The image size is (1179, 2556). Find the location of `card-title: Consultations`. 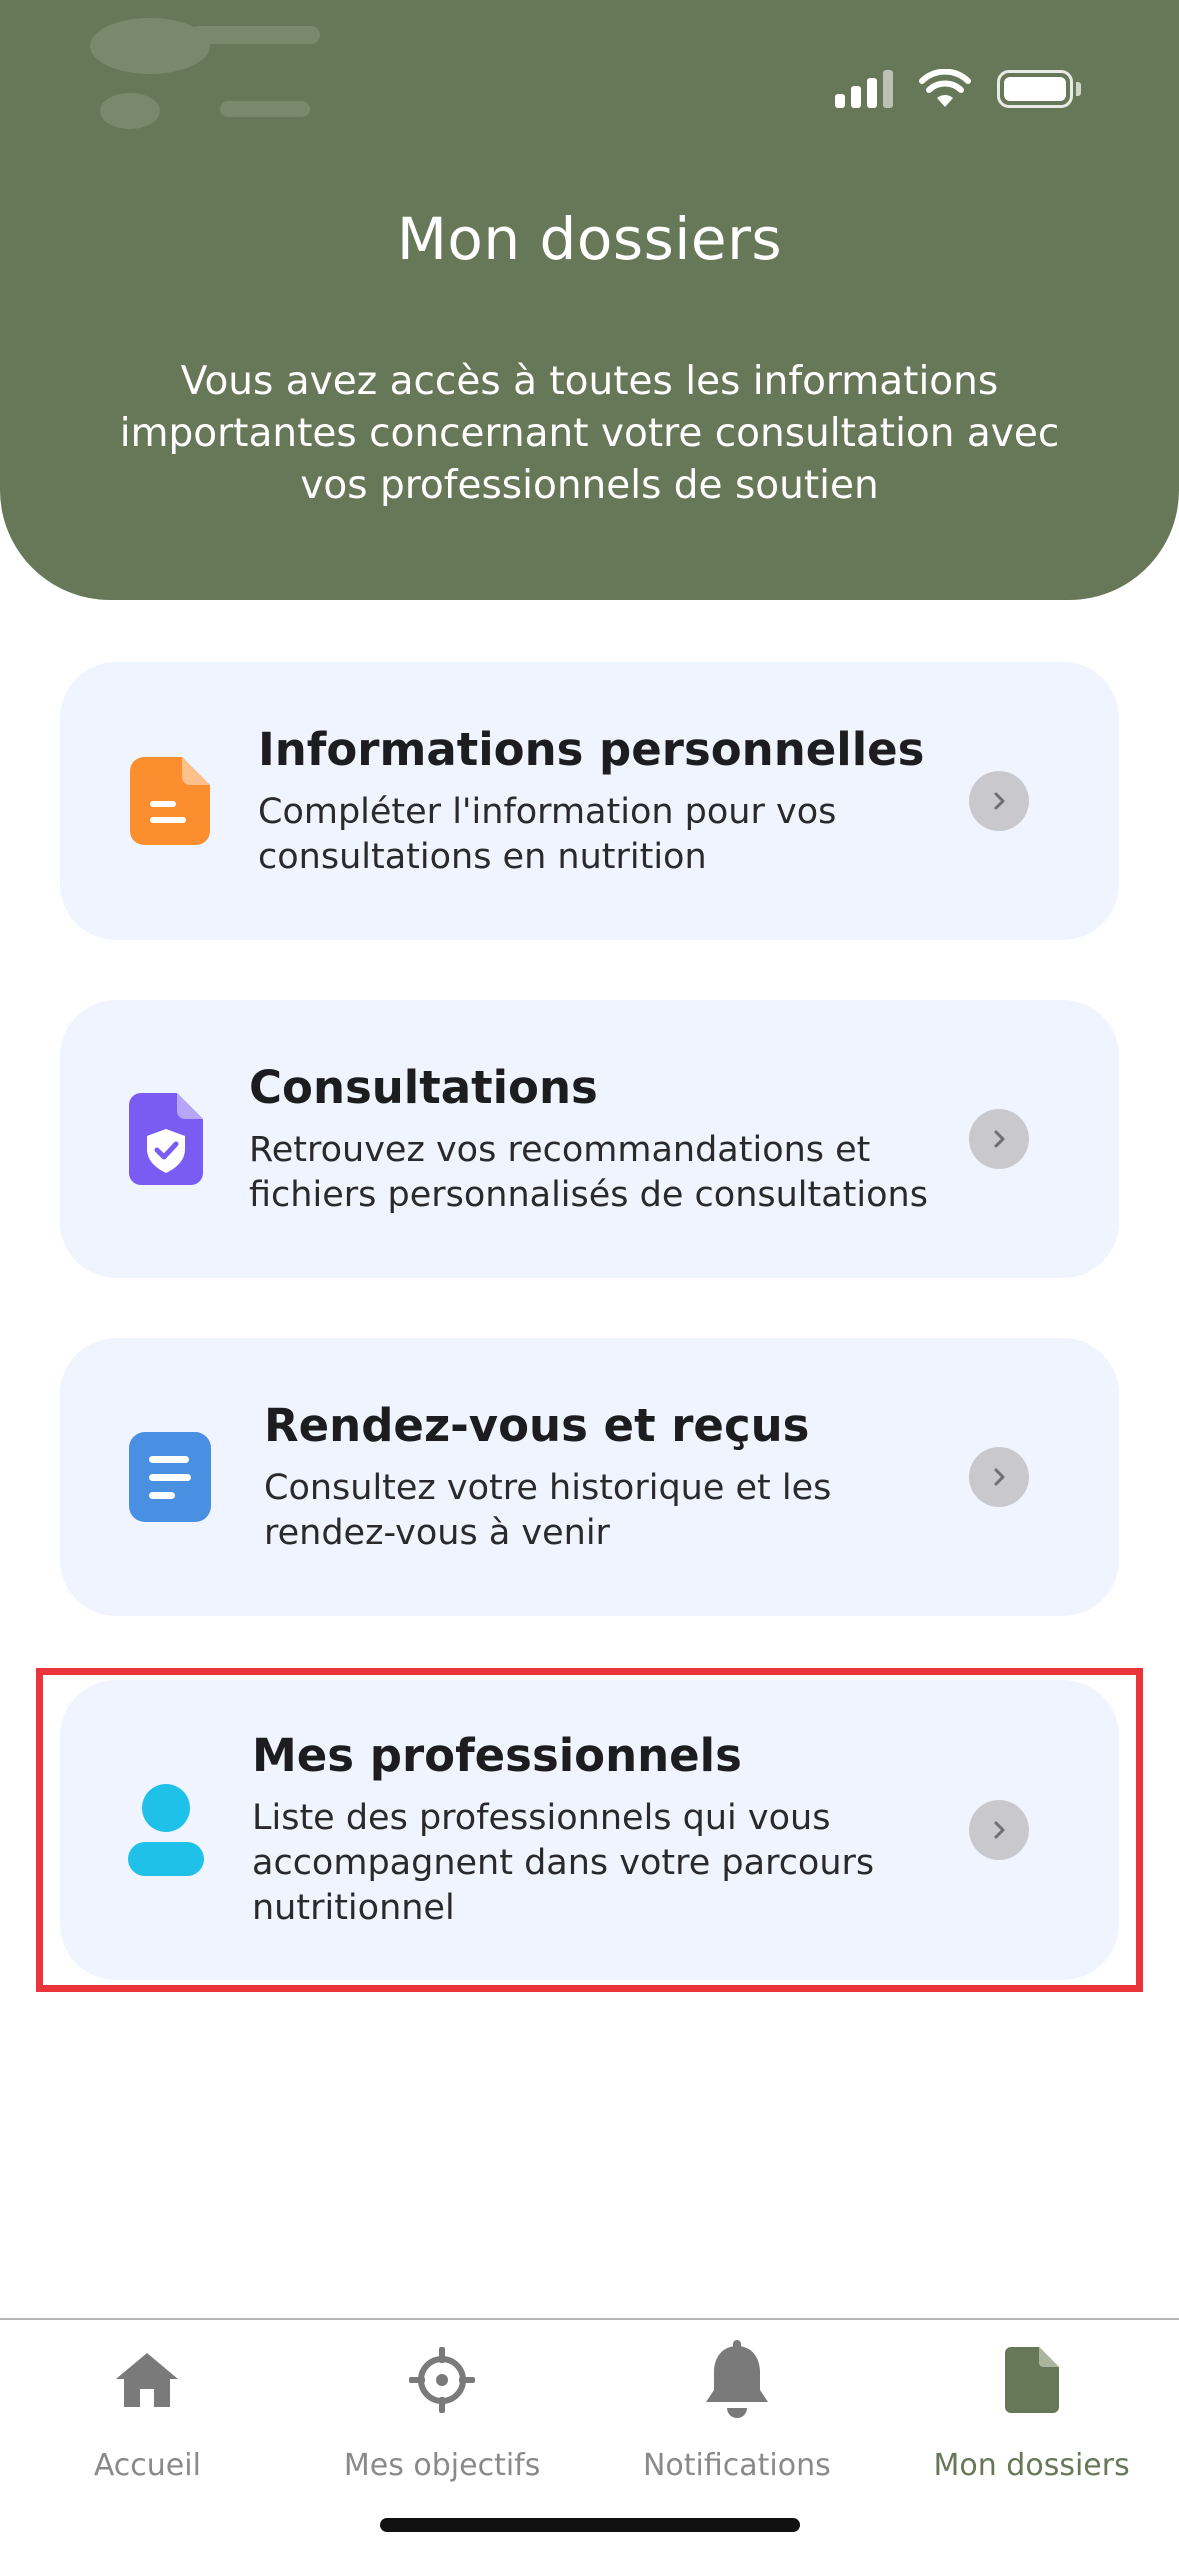

card-title: Consultations is located at coordinates (423, 1087).